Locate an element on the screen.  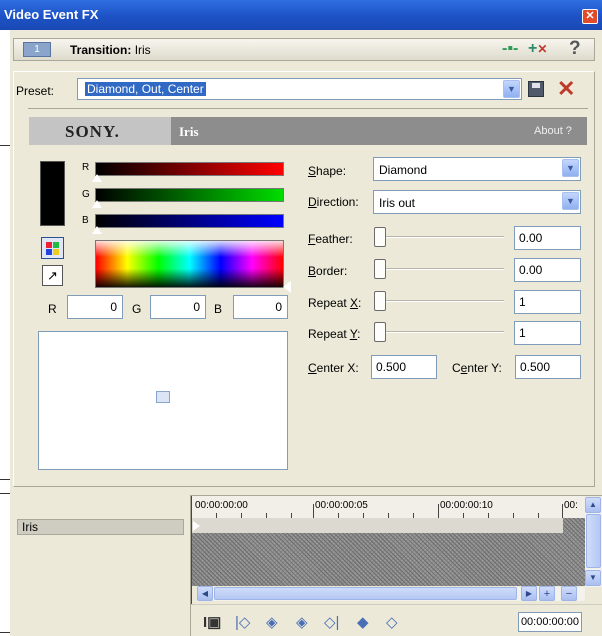
keyframe-row-iris is located at coordinates (377, 525).